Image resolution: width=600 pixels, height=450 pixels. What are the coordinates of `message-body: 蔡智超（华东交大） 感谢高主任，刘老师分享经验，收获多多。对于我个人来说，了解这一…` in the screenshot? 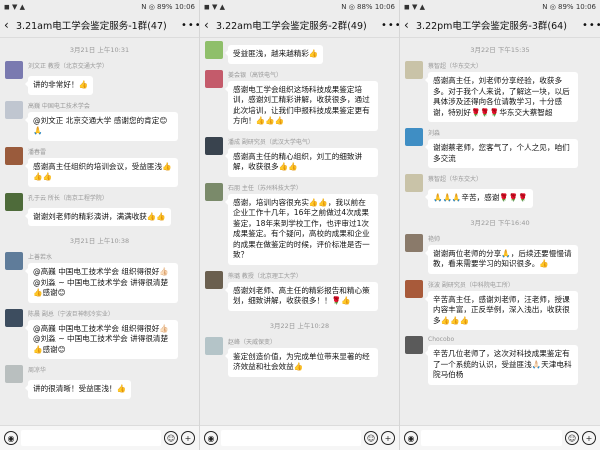 It's located at (509, 91).